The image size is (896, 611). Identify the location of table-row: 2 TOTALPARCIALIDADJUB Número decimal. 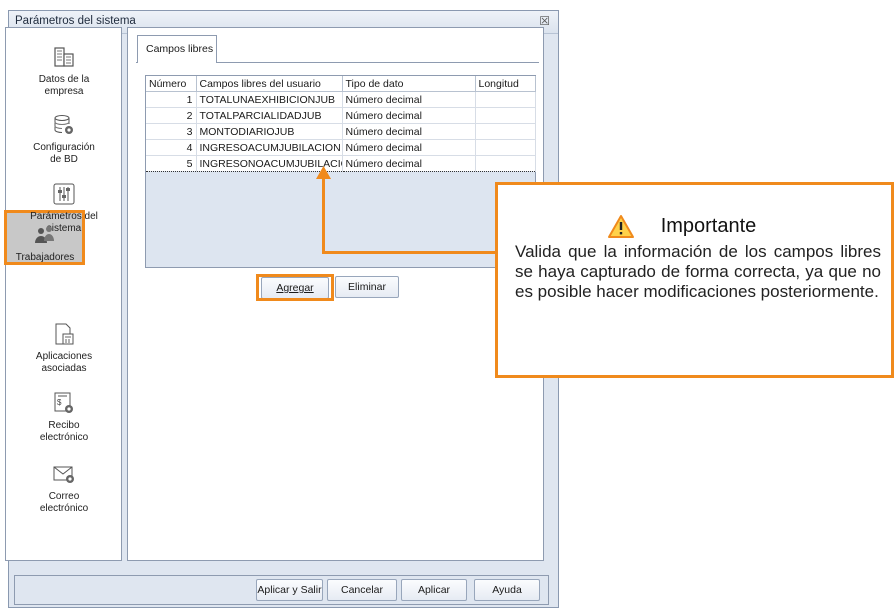
(341, 115).